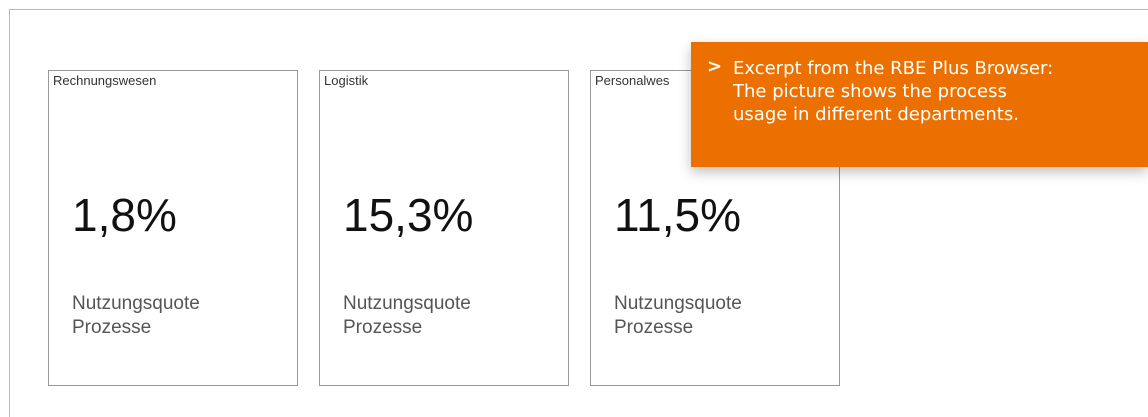  Describe the element at coordinates (678, 215) in the screenshot. I see `usage-rate-value: 11,5%` at that location.